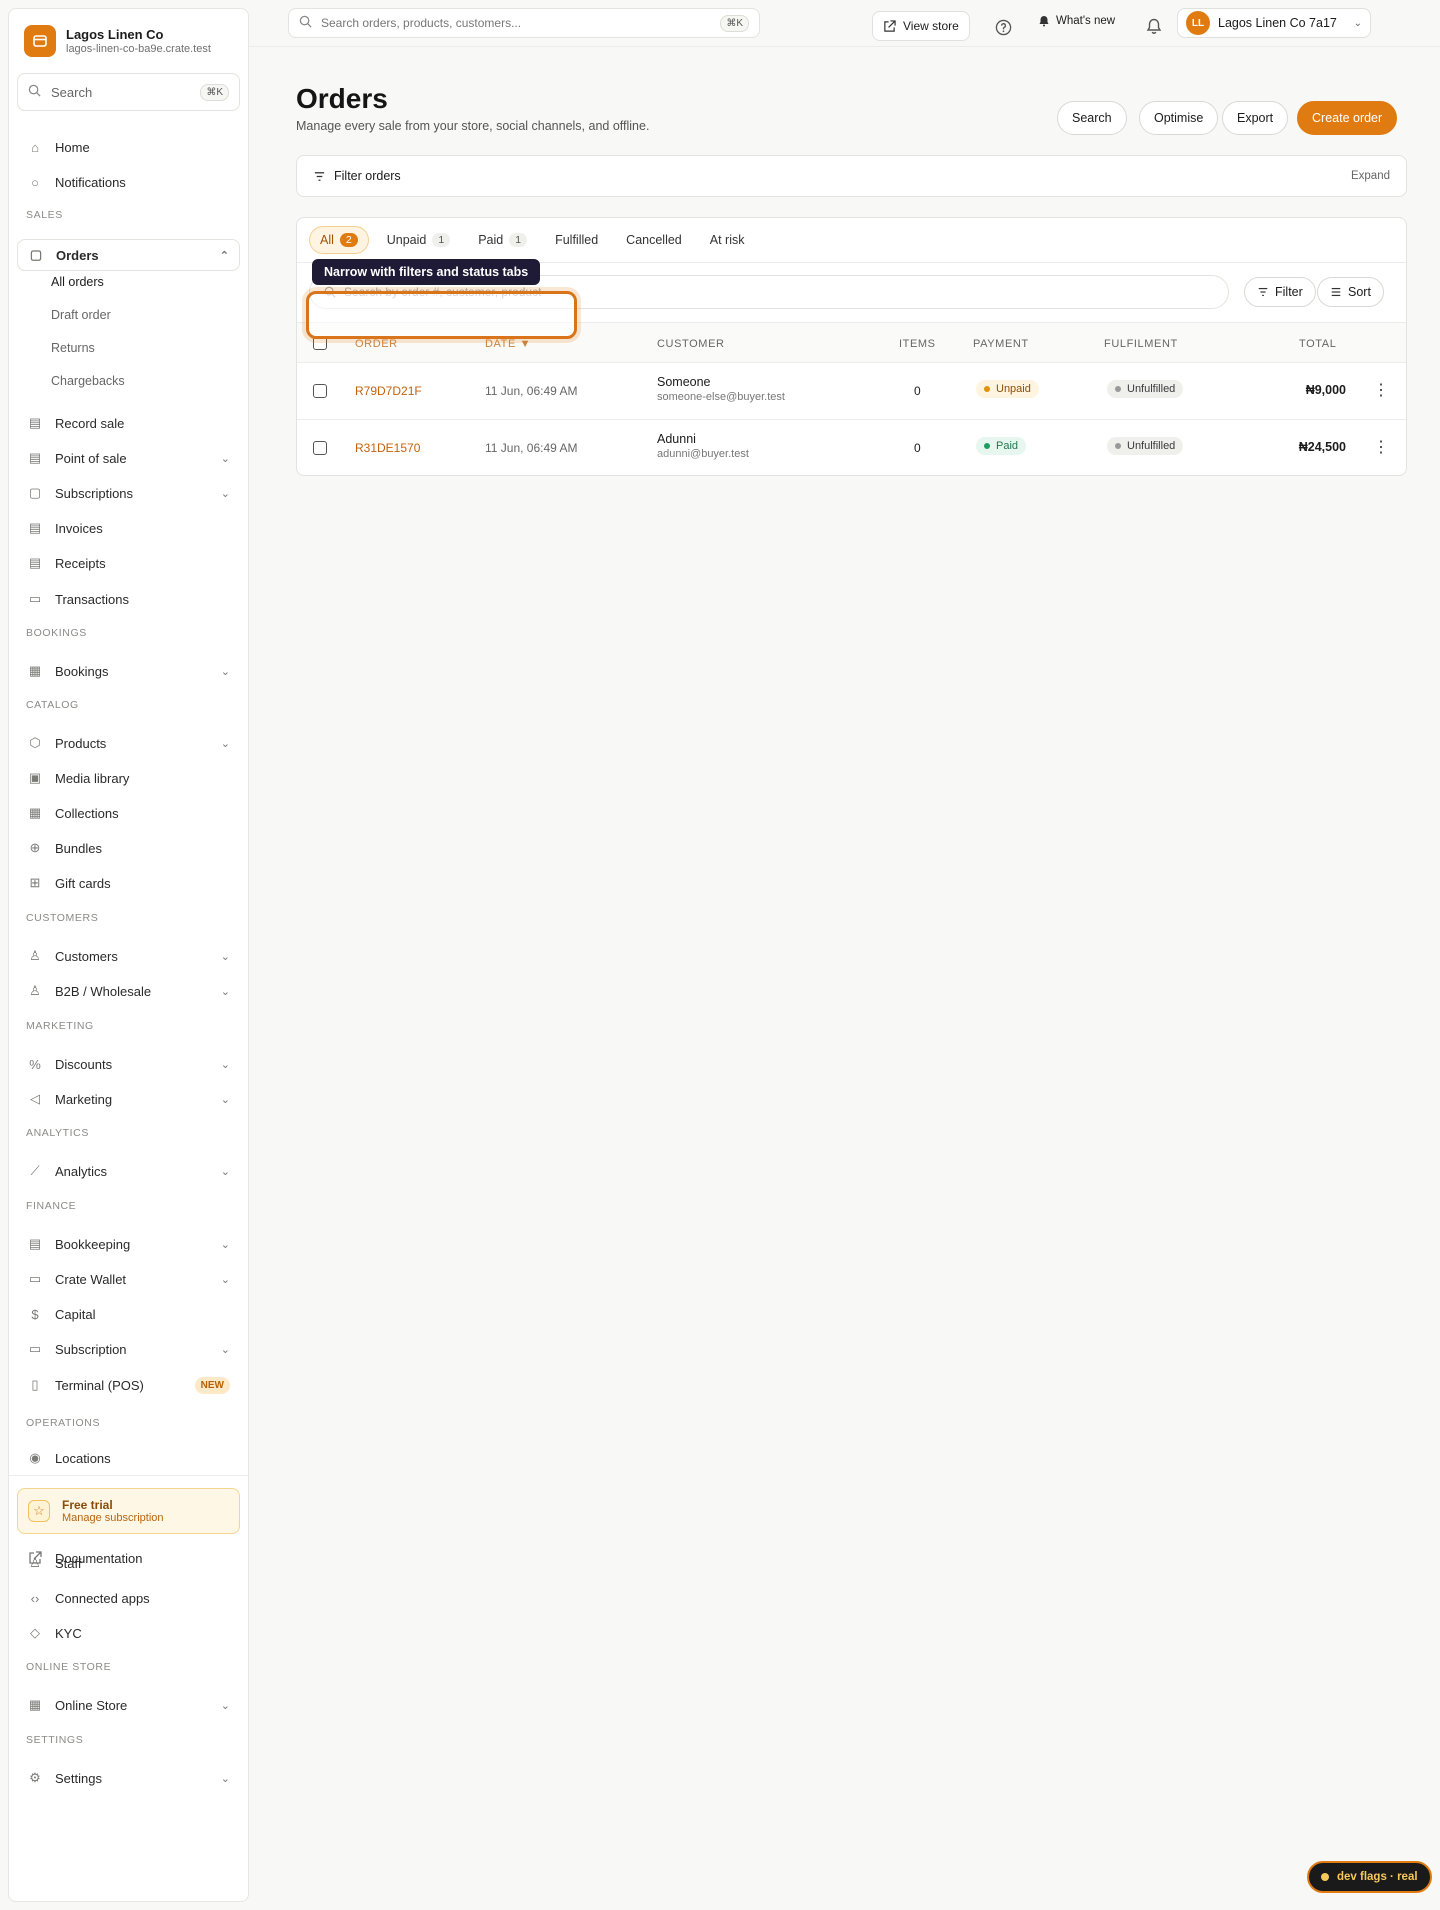 The width and height of the screenshot is (1440, 1910). Describe the element at coordinates (40, 41) in the screenshot. I see `store-logo-icon` at that location.